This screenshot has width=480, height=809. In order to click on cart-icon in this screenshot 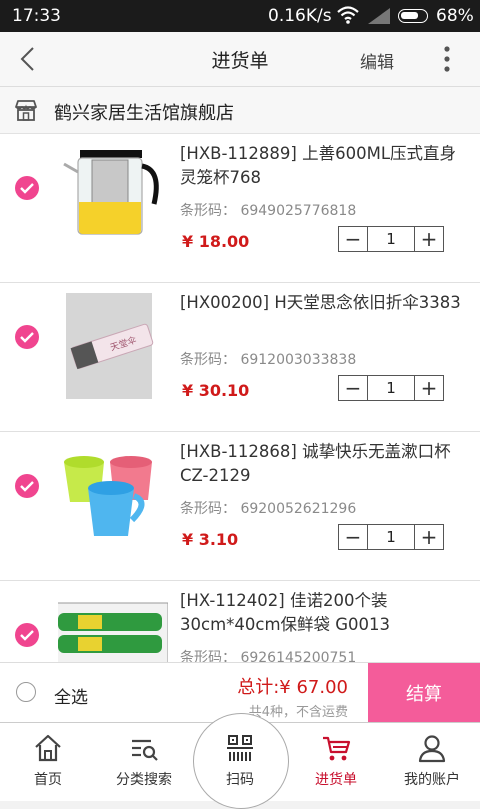, I will do `click(337, 748)`.